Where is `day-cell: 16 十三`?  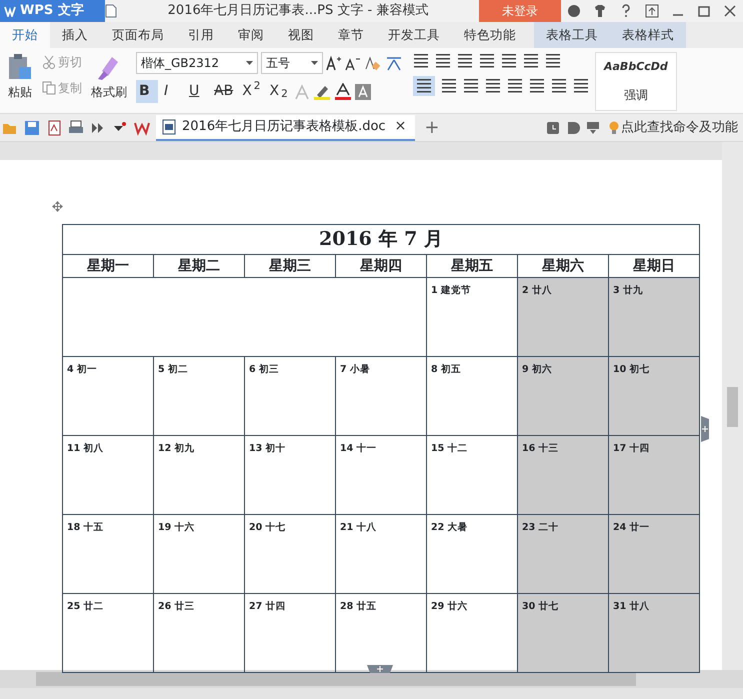 day-cell: 16 十三 is located at coordinates (563, 475).